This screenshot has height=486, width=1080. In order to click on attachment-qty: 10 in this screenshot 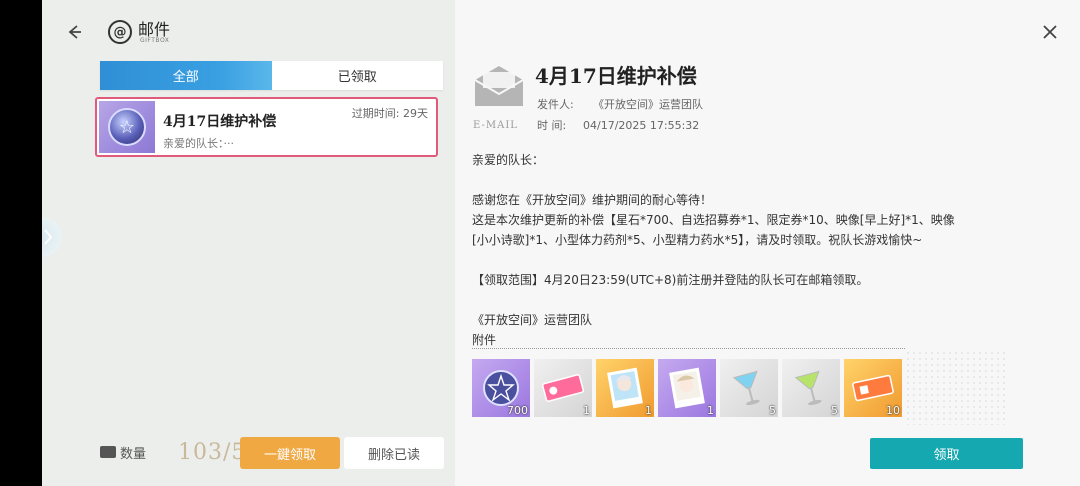, I will do `click(893, 410)`.